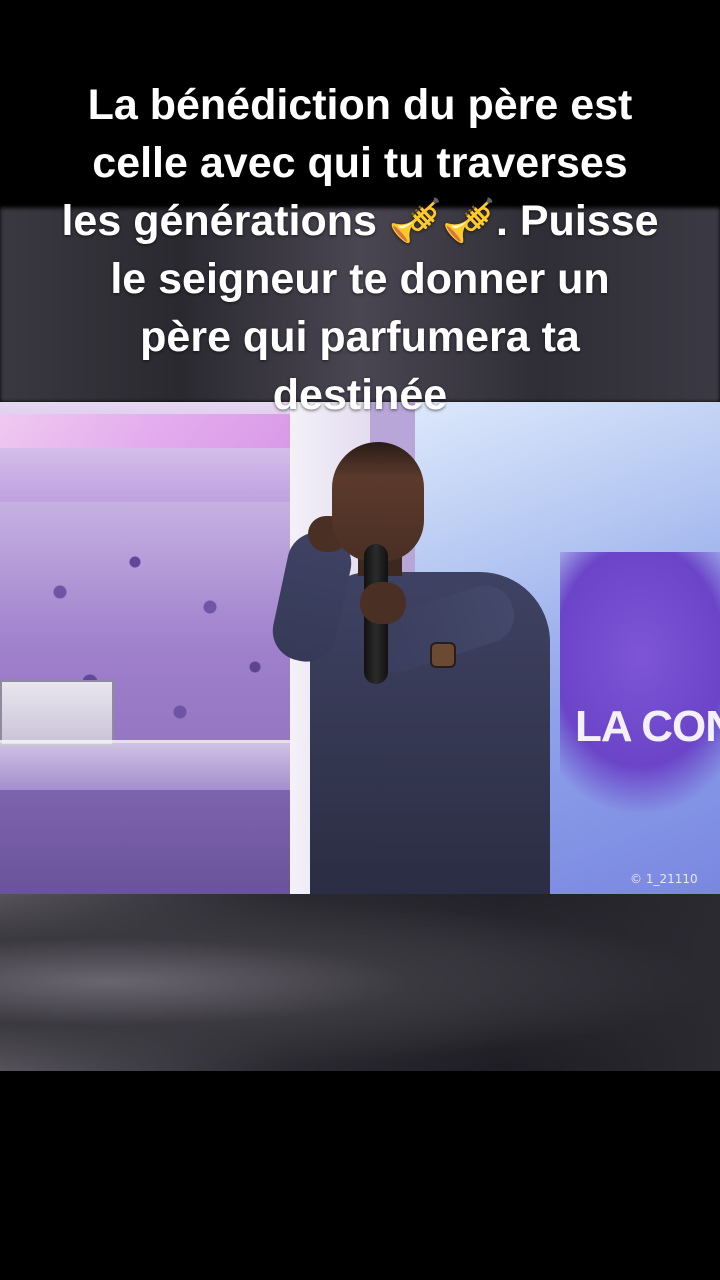  What do you see at coordinates (383, 603) in the screenshot?
I see `microphone-hand` at bounding box center [383, 603].